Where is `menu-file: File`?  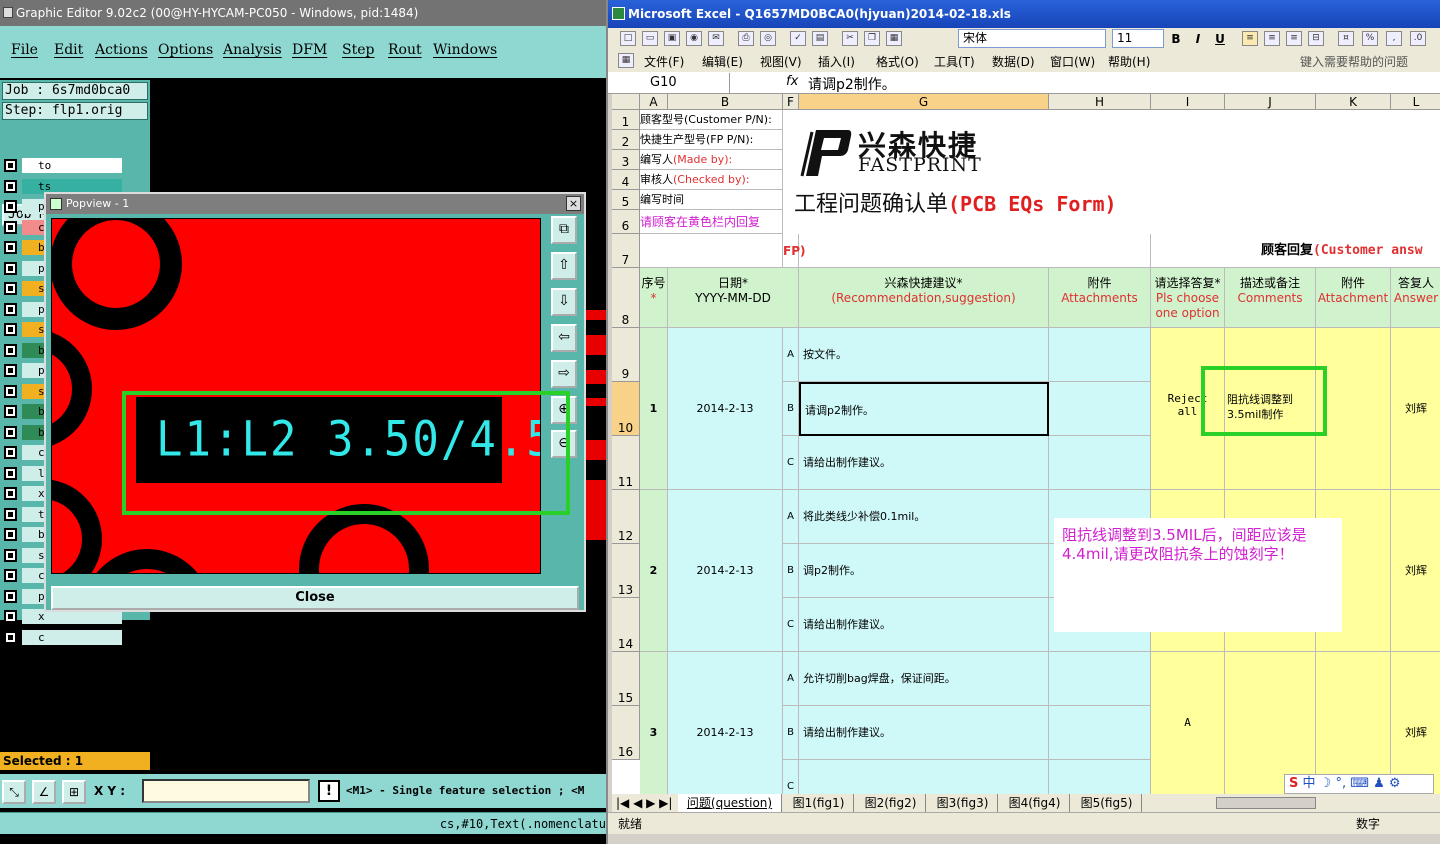
menu-file: File is located at coordinates (24, 50).